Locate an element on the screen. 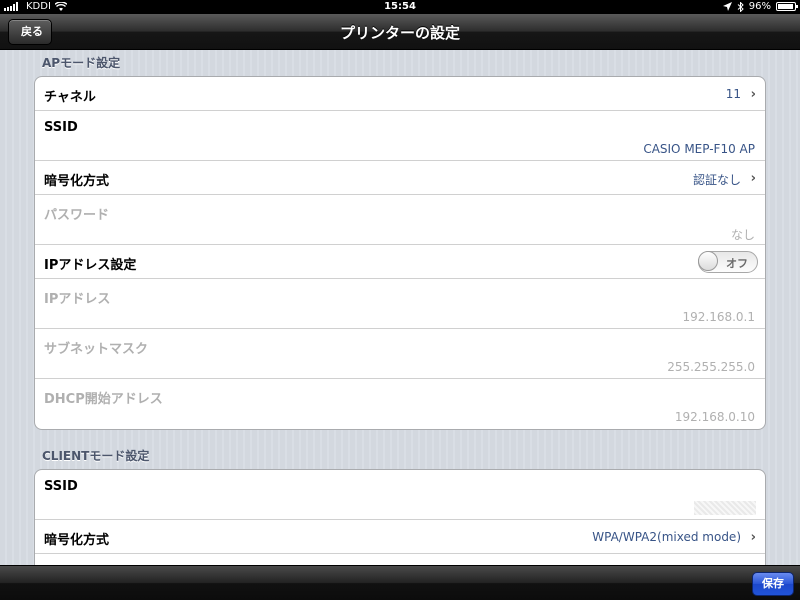 The height and width of the screenshot is (600, 800). navigation-bar: 戻る プリンターの設定 is located at coordinates (400, 32).